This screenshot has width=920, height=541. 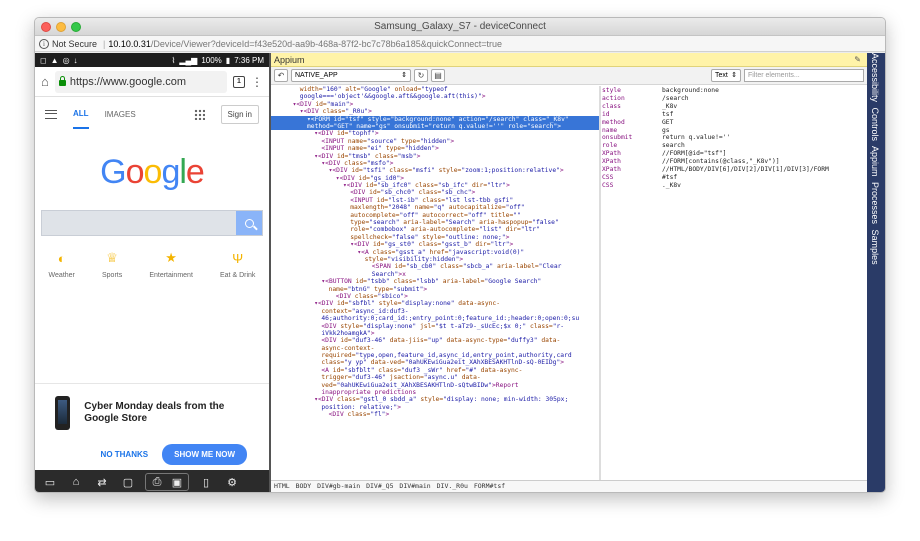 I want to click on tree-node-line: <DIV id="sb_chc0" class="sb_chc">, so click(x=435, y=192).